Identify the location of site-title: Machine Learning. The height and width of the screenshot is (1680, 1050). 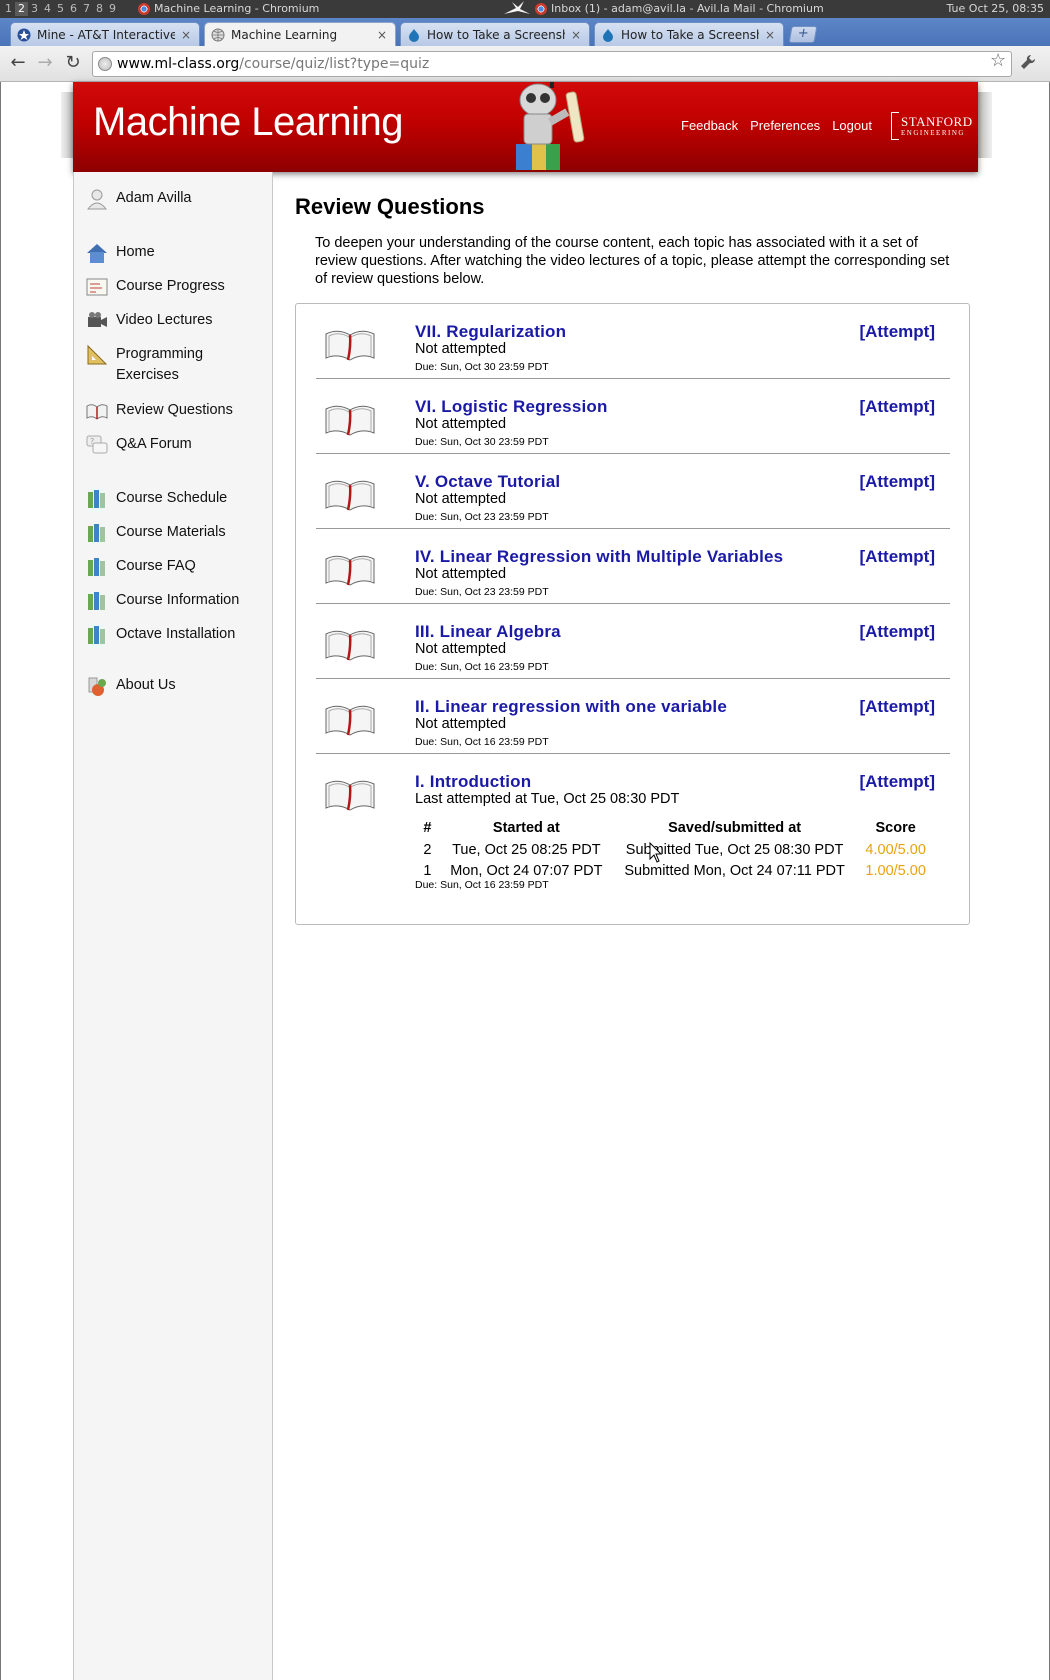
(248, 122).